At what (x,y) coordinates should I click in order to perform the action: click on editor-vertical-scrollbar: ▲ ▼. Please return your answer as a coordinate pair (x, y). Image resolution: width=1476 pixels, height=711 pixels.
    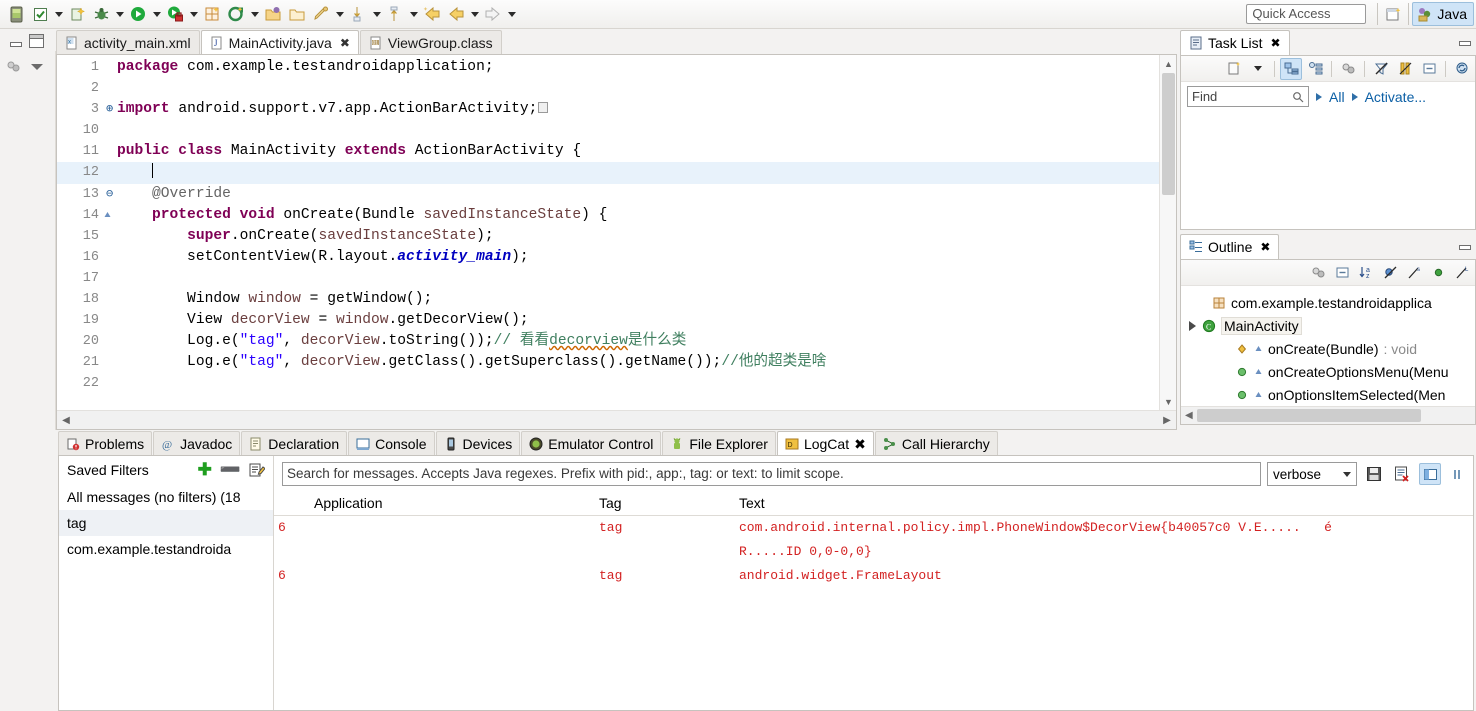
    Looking at the image, I should click on (1167, 232).